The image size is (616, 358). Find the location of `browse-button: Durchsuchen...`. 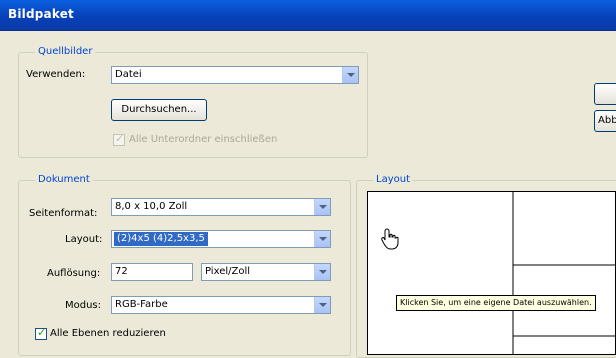

browse-button: Durchsuchen... is located at coordinates (159, 110).